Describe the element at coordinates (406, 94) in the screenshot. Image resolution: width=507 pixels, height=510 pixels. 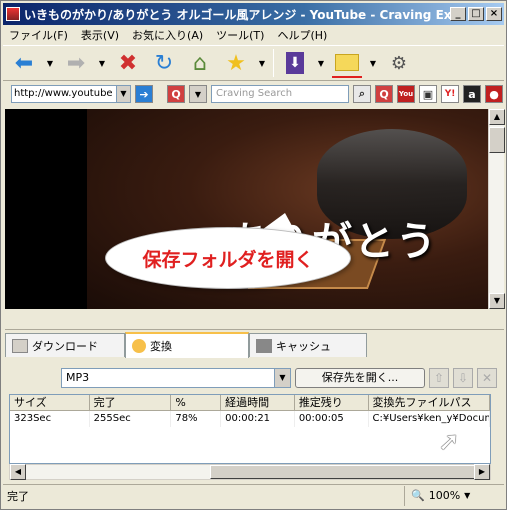
I see `youtube-button: You` at that location.